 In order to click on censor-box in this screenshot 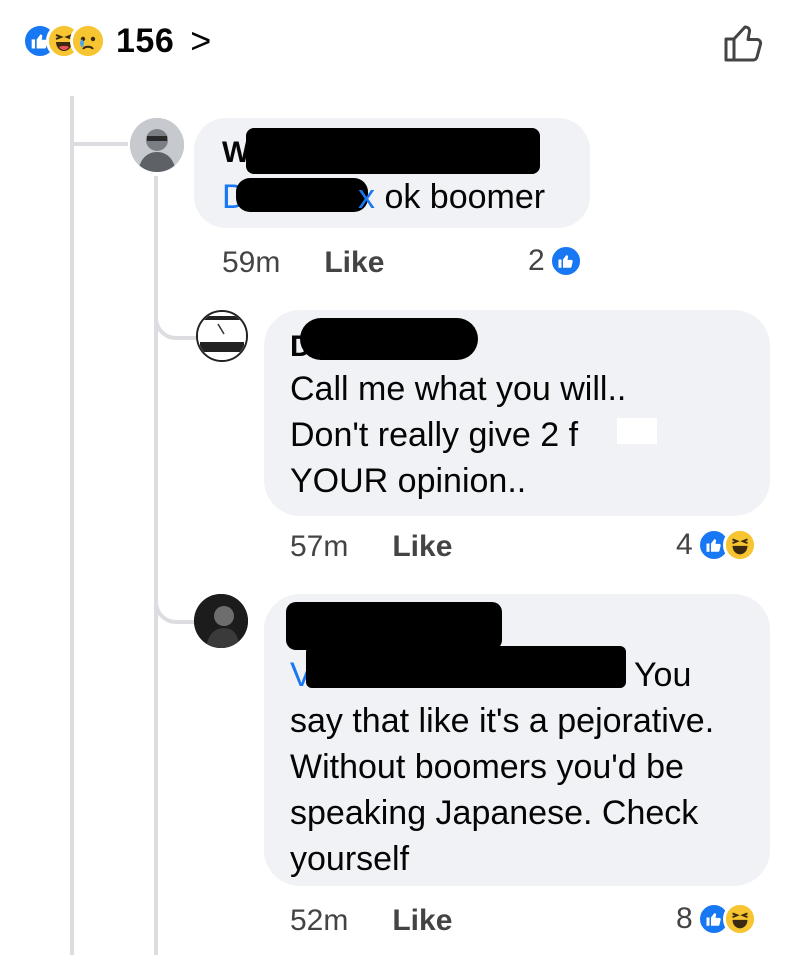, I will do `click(637, 431)`.